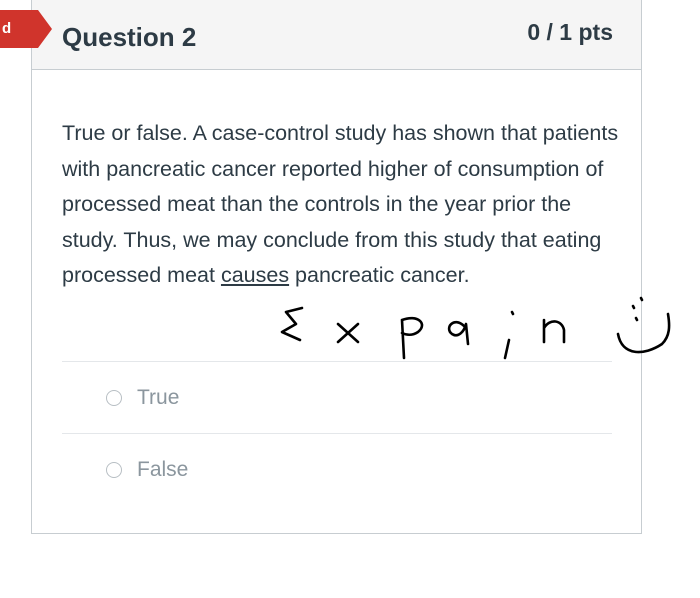  Describe the element at coordinates (114, 398) in the screenshot. I see `radio-true` at that location.